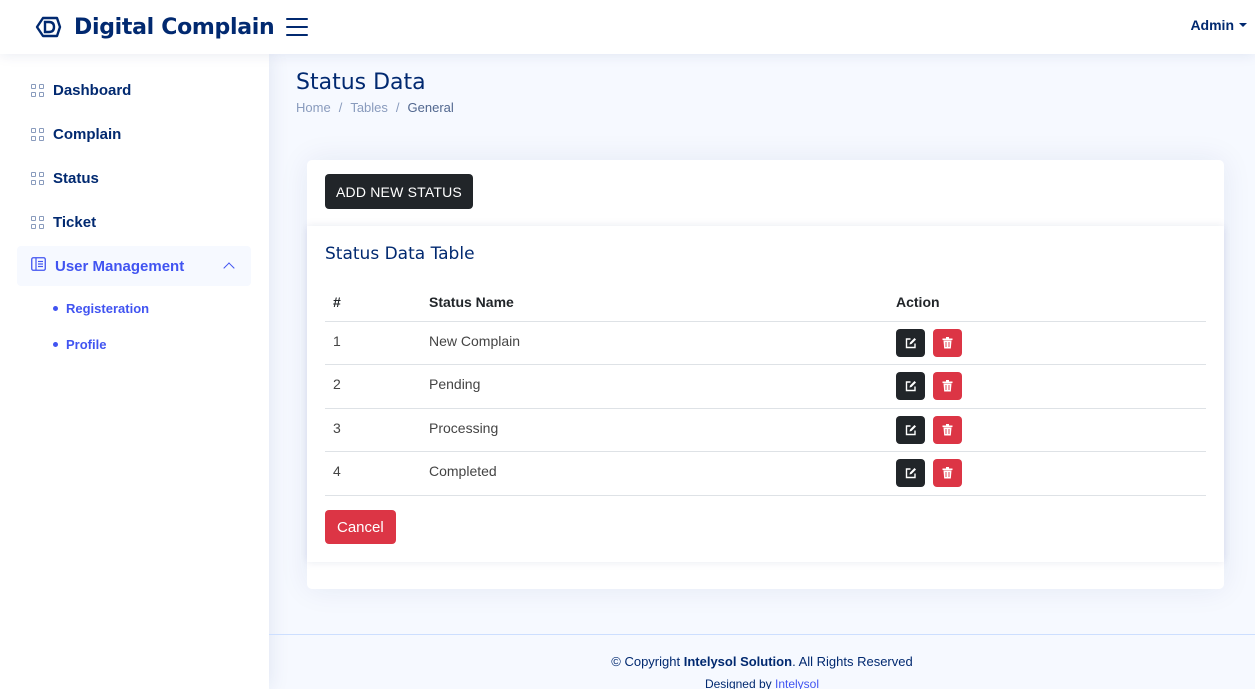  I want to click on column-header-status-name: Status Name, so click(654, 303).